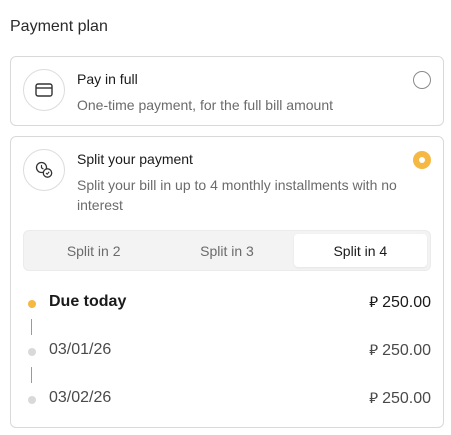 The width and height of the screenshot is (451, 435). What do you see at coordinates (44, 170) in the screenshot?
I see `split-coins-icon` at bounding box center [44, 170].